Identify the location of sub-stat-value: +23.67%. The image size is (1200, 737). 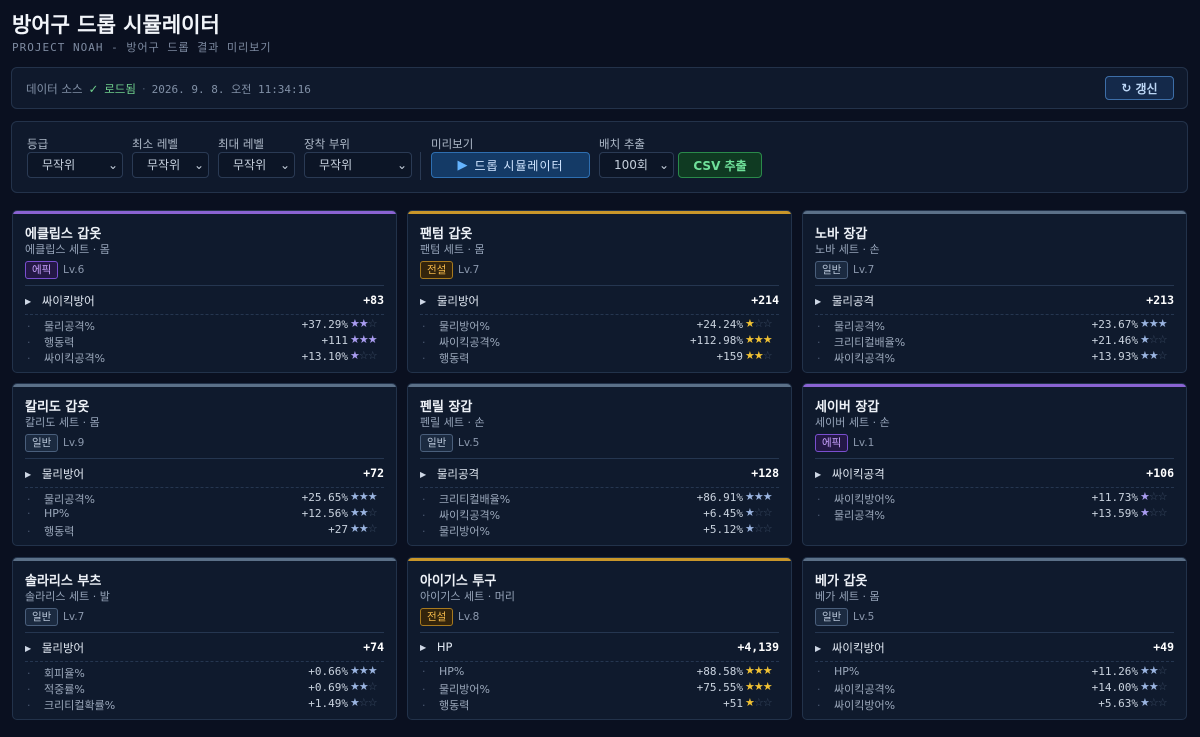
(1114, 324).